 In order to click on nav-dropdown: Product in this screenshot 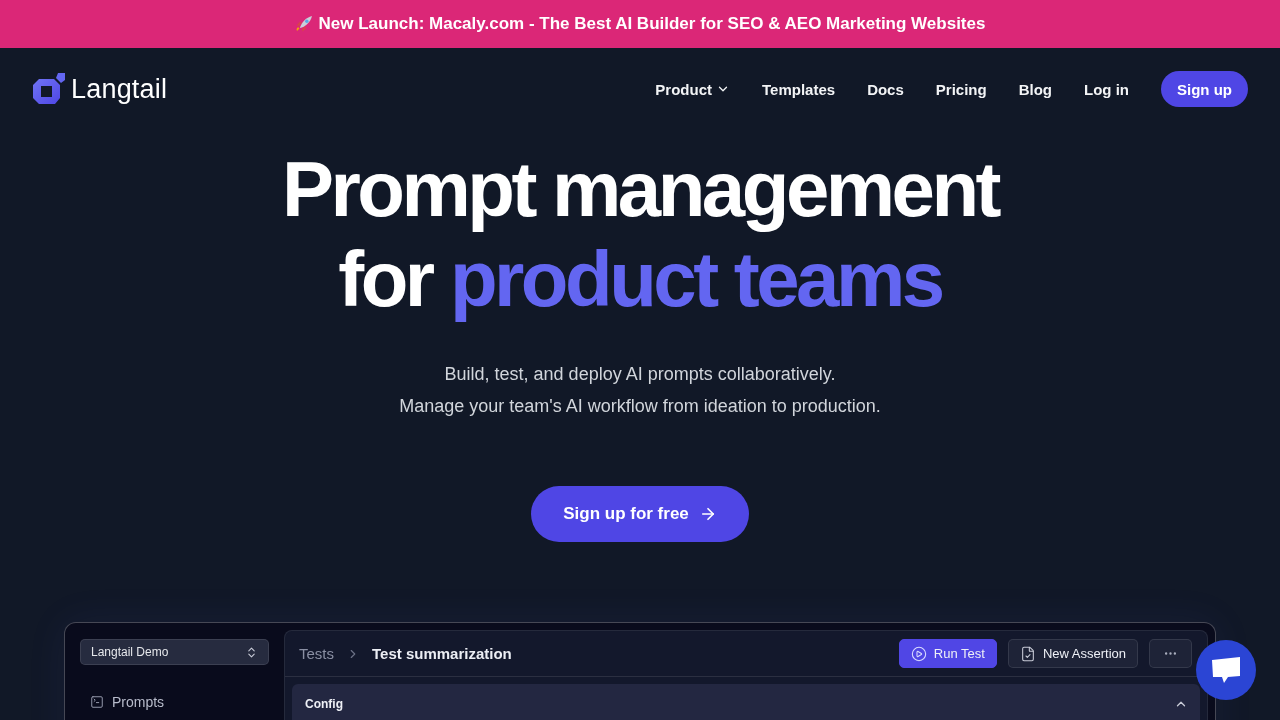, I will do `click(693, 89)`.